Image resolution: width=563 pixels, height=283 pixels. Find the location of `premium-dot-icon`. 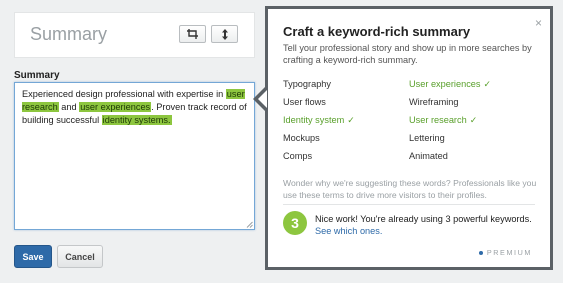

premium-dot-icon is located at coordinates (480, 252).